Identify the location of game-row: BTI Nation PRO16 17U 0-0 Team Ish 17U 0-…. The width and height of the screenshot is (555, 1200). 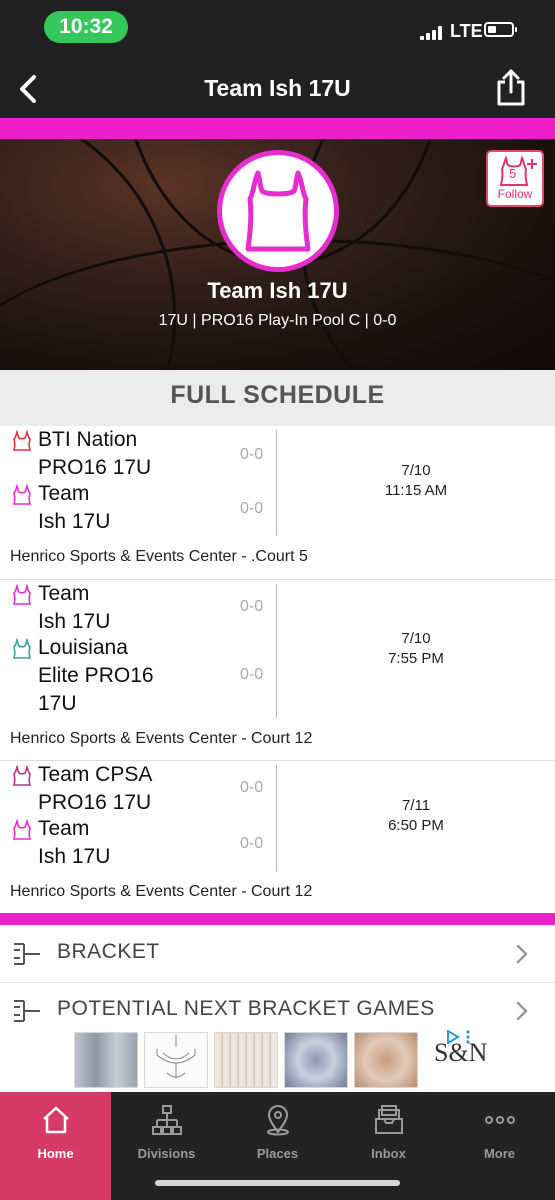
(277, 503).